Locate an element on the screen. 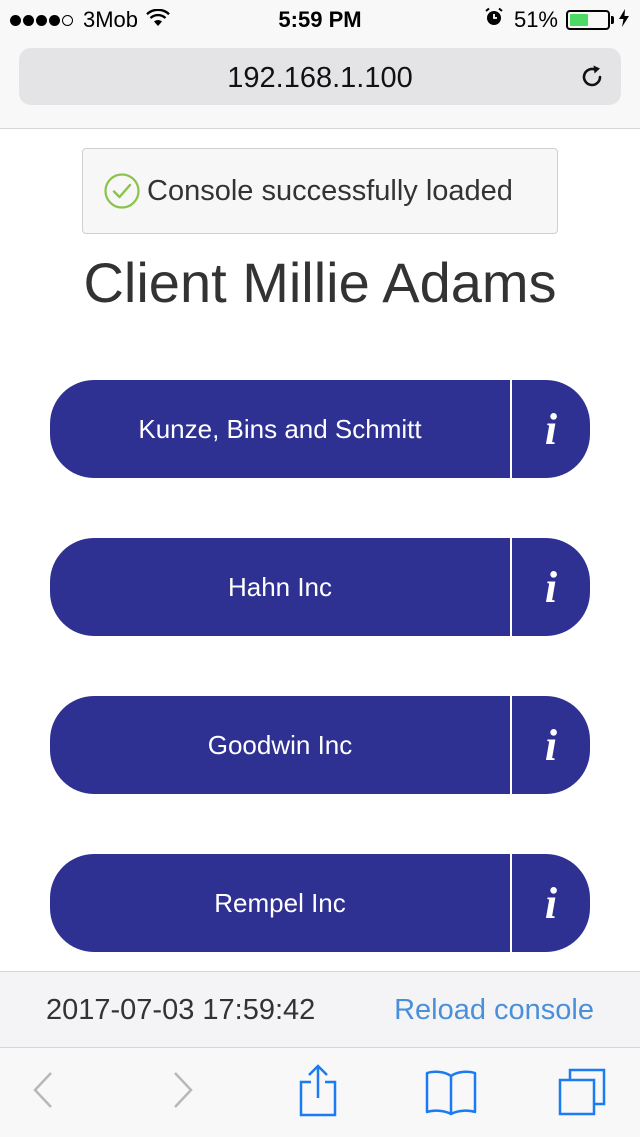 This screenshot has height=1137, width=640. company-button-rempel: Rempel Inc i is located at coordinates (320, 903).